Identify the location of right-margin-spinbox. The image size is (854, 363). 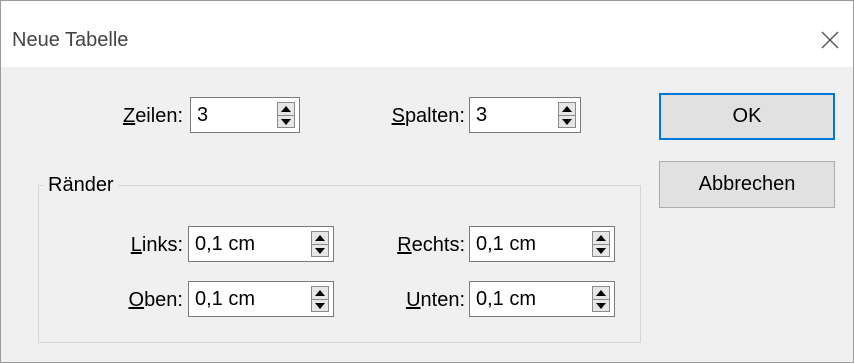
(542, 244).